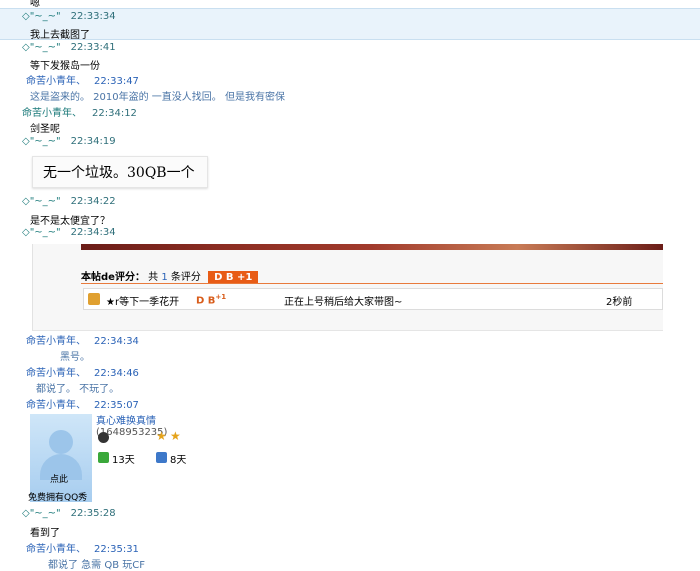  I want to click on message-time: 22:34:12, so click(114, 113).